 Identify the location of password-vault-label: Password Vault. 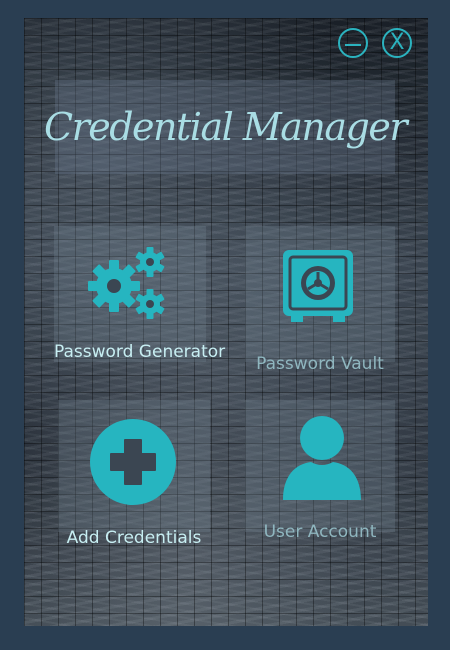
(320, 364).